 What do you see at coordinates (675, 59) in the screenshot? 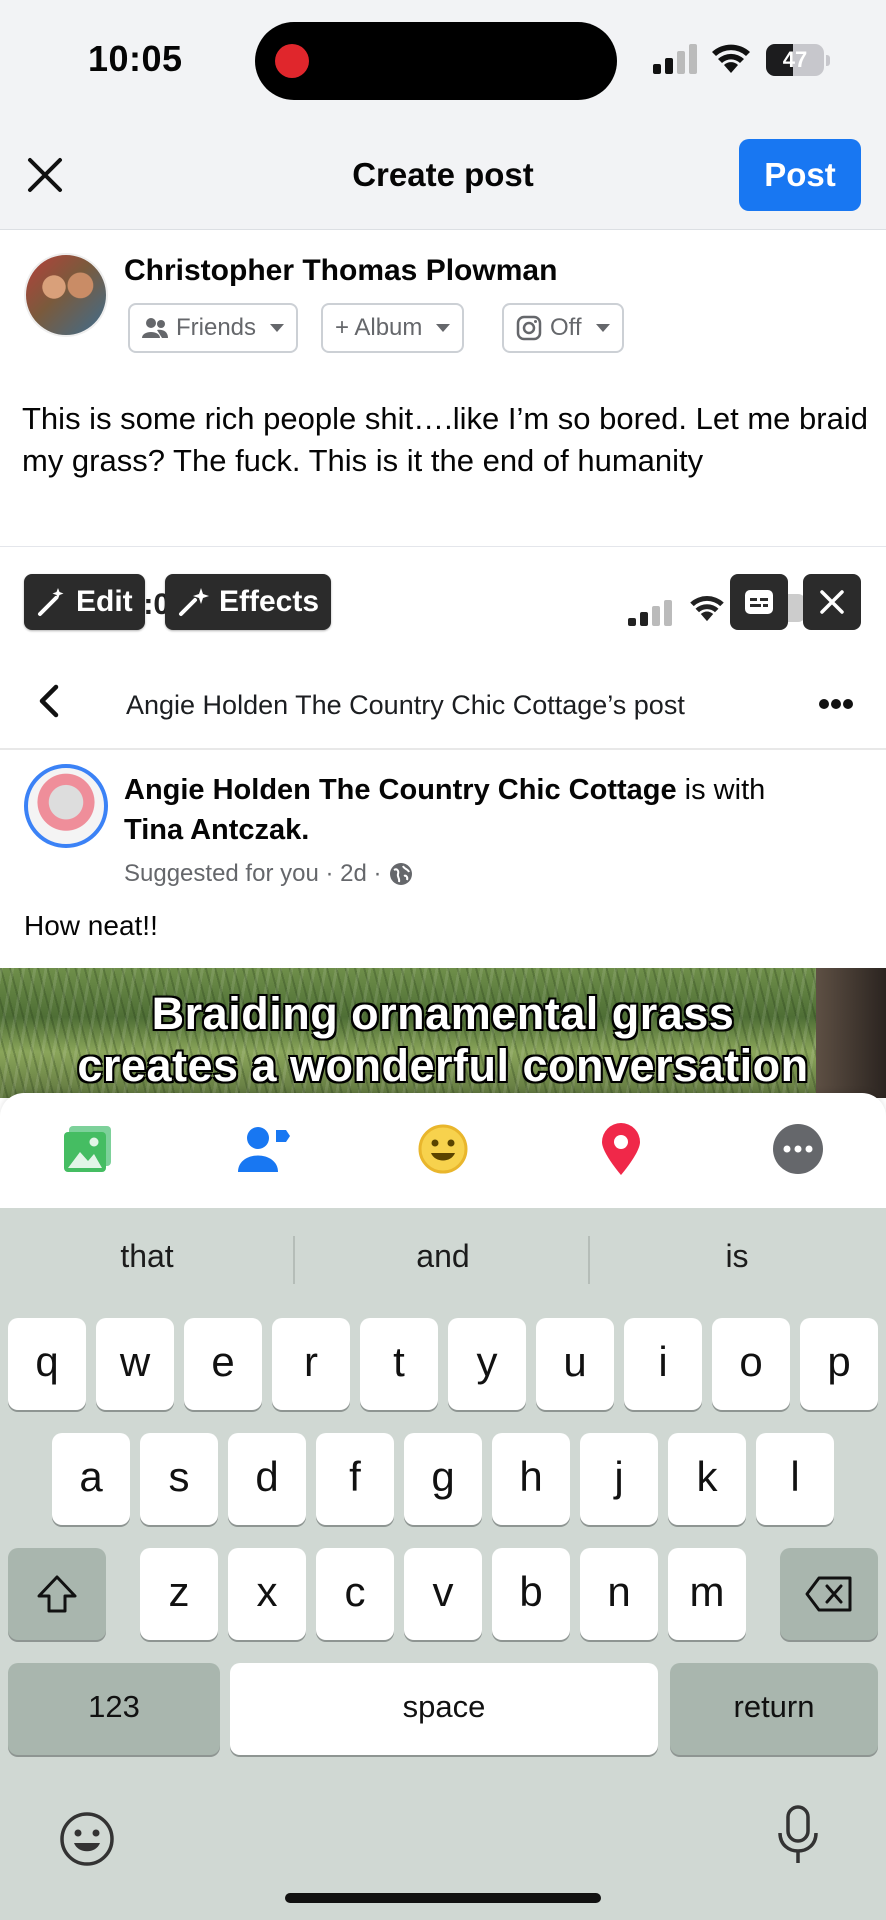
I see `cellular-signal-icon` at bounding box center [675, 59].